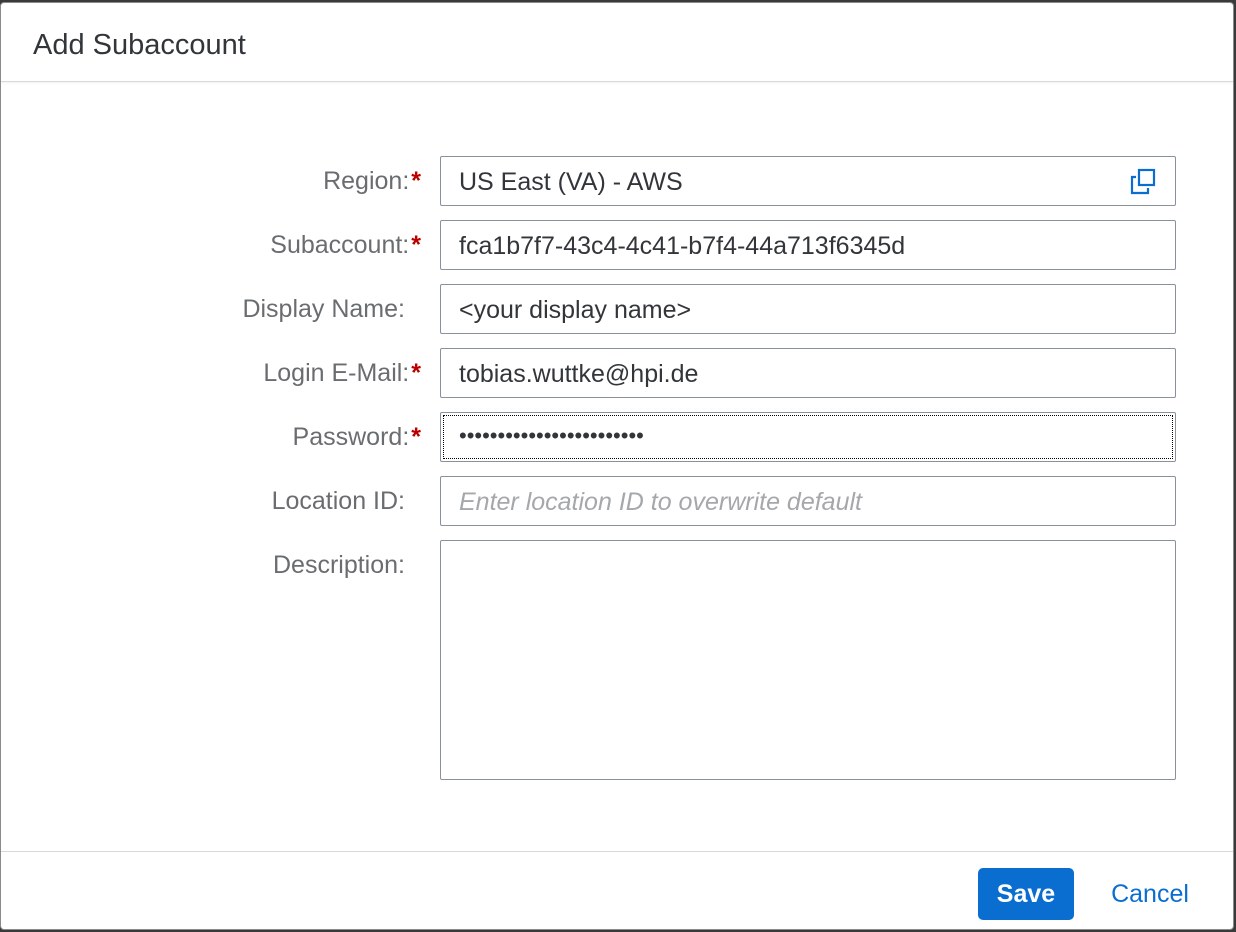 The width and height of the screenshot is (1236, 932). Describe the element at coordinates (617, 42) in the screenshot. I see `dialog-header: Add Subaccount` at that location.